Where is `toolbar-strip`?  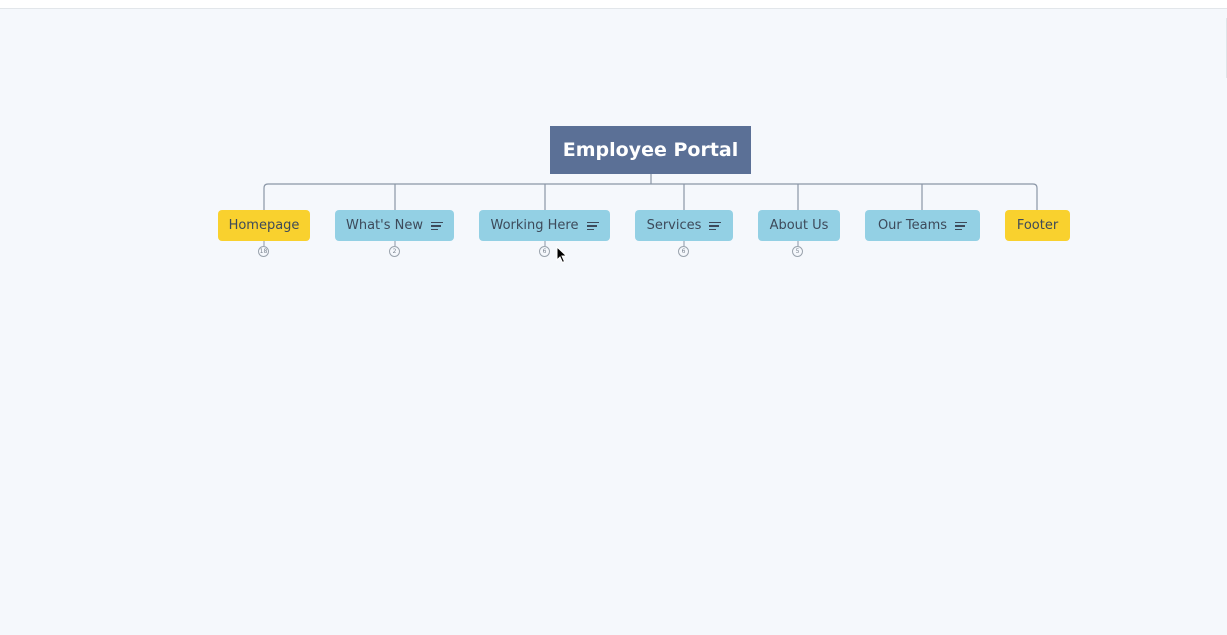 toolbar-strip is located at coordinates (613, 4).